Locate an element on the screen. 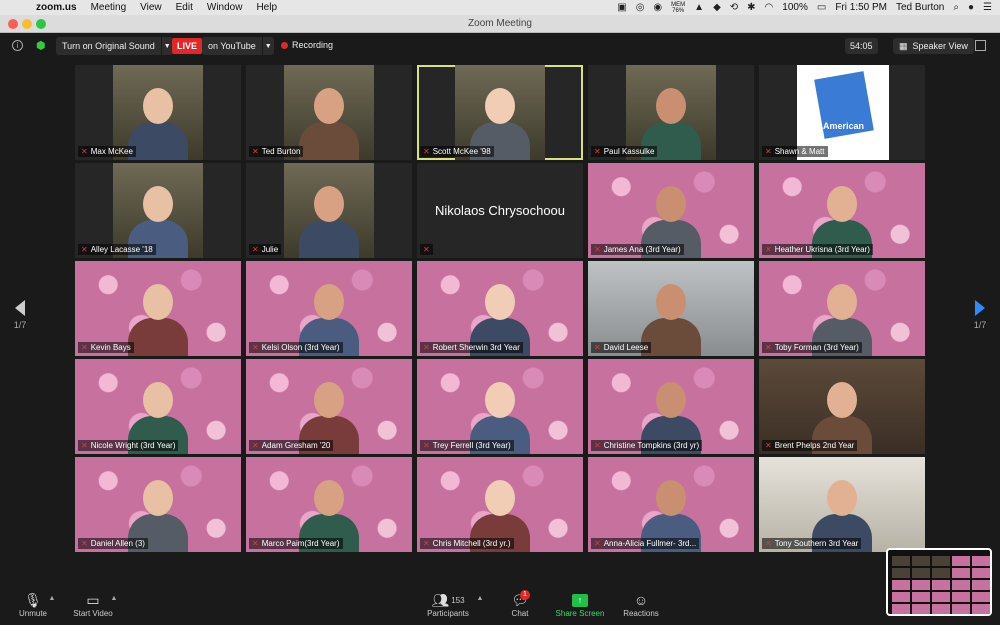  participant-tile: ✕ Nicole Wright (3rd Year) is located at coordinates (158, 406).